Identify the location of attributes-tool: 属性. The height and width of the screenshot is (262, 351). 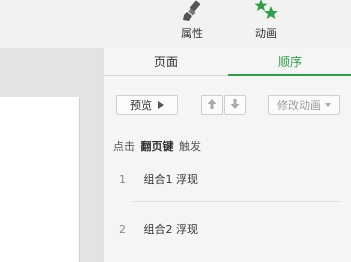
(192, 20).